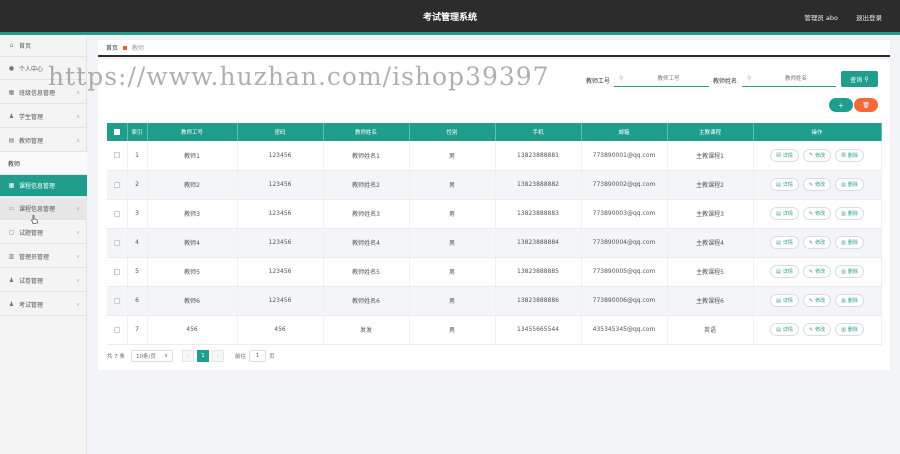  I want to click on chevron-down-icon: ∨, so click(78, 304).